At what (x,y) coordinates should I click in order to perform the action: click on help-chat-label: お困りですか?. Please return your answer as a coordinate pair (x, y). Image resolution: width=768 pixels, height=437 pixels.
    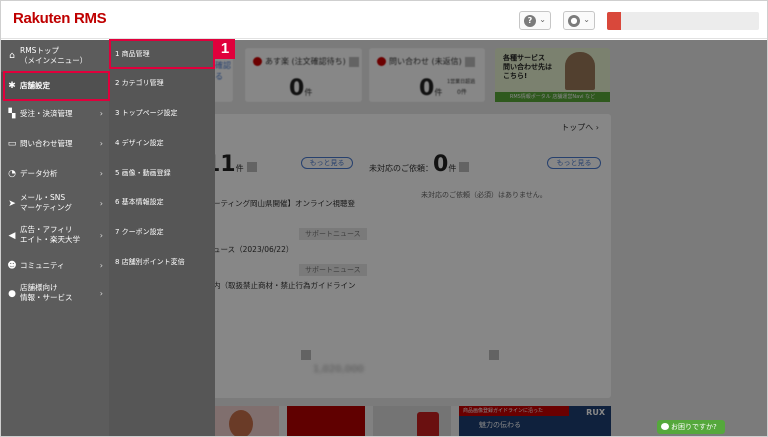
    Looking at the image, I should click on (694, 427).